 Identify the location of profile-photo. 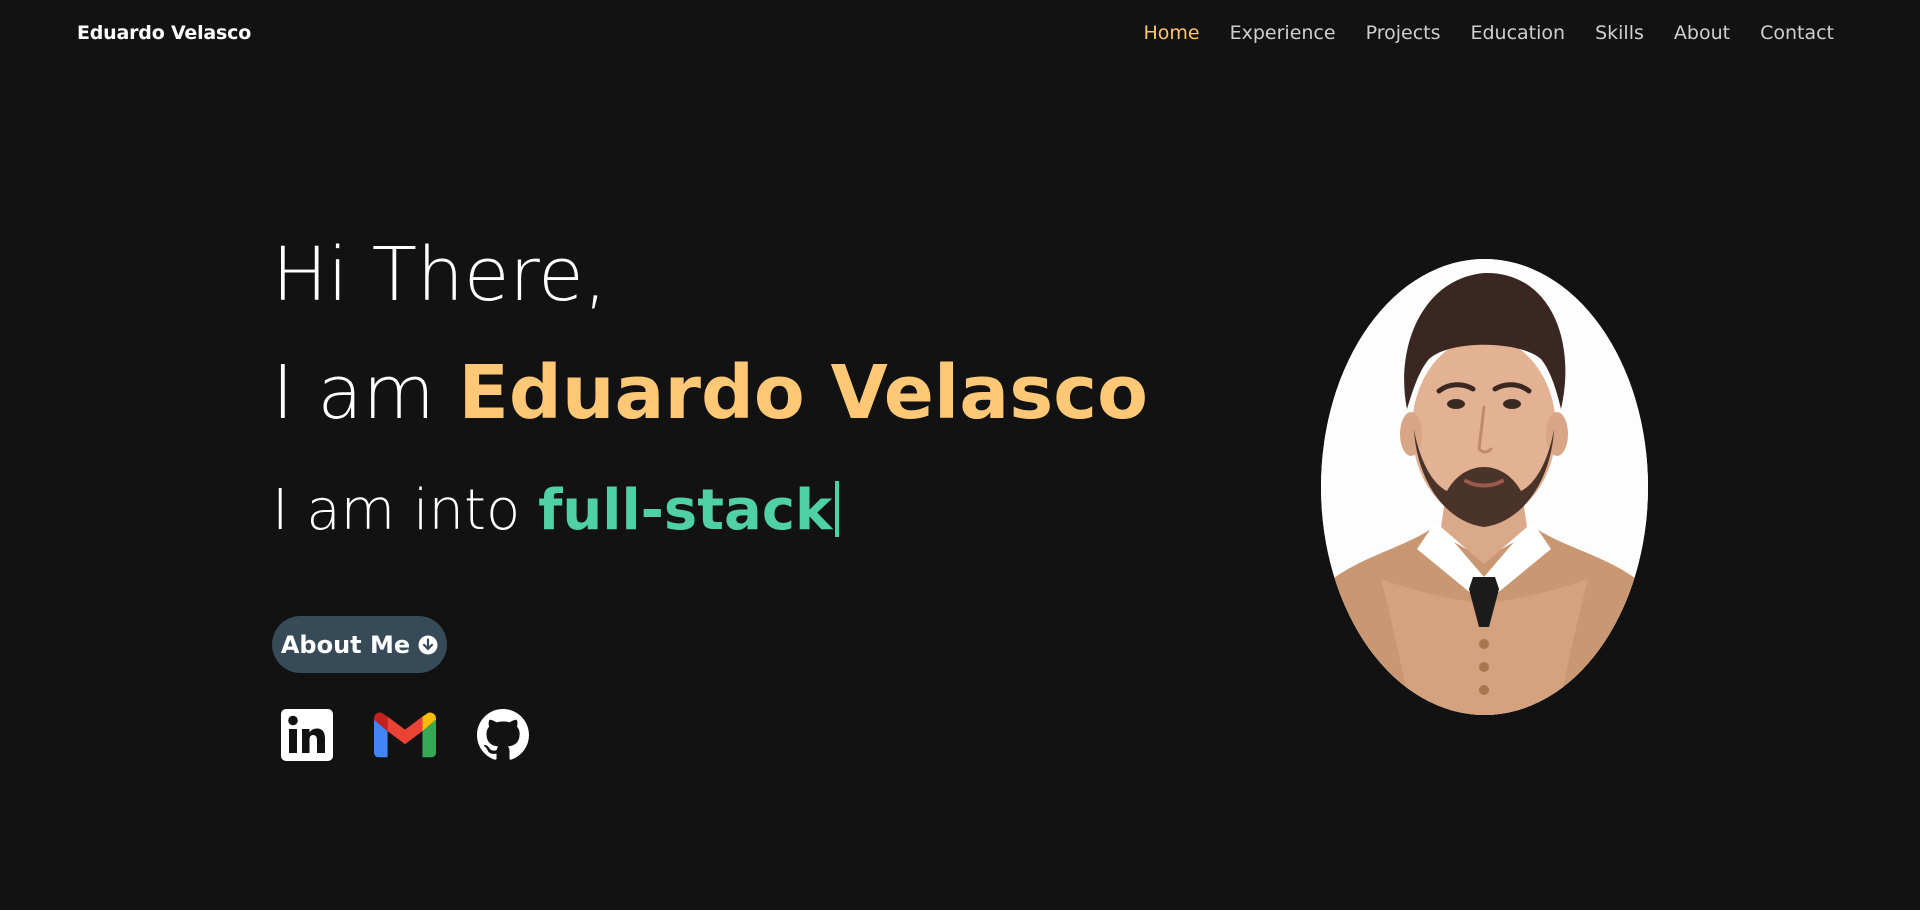
(1484, 487).